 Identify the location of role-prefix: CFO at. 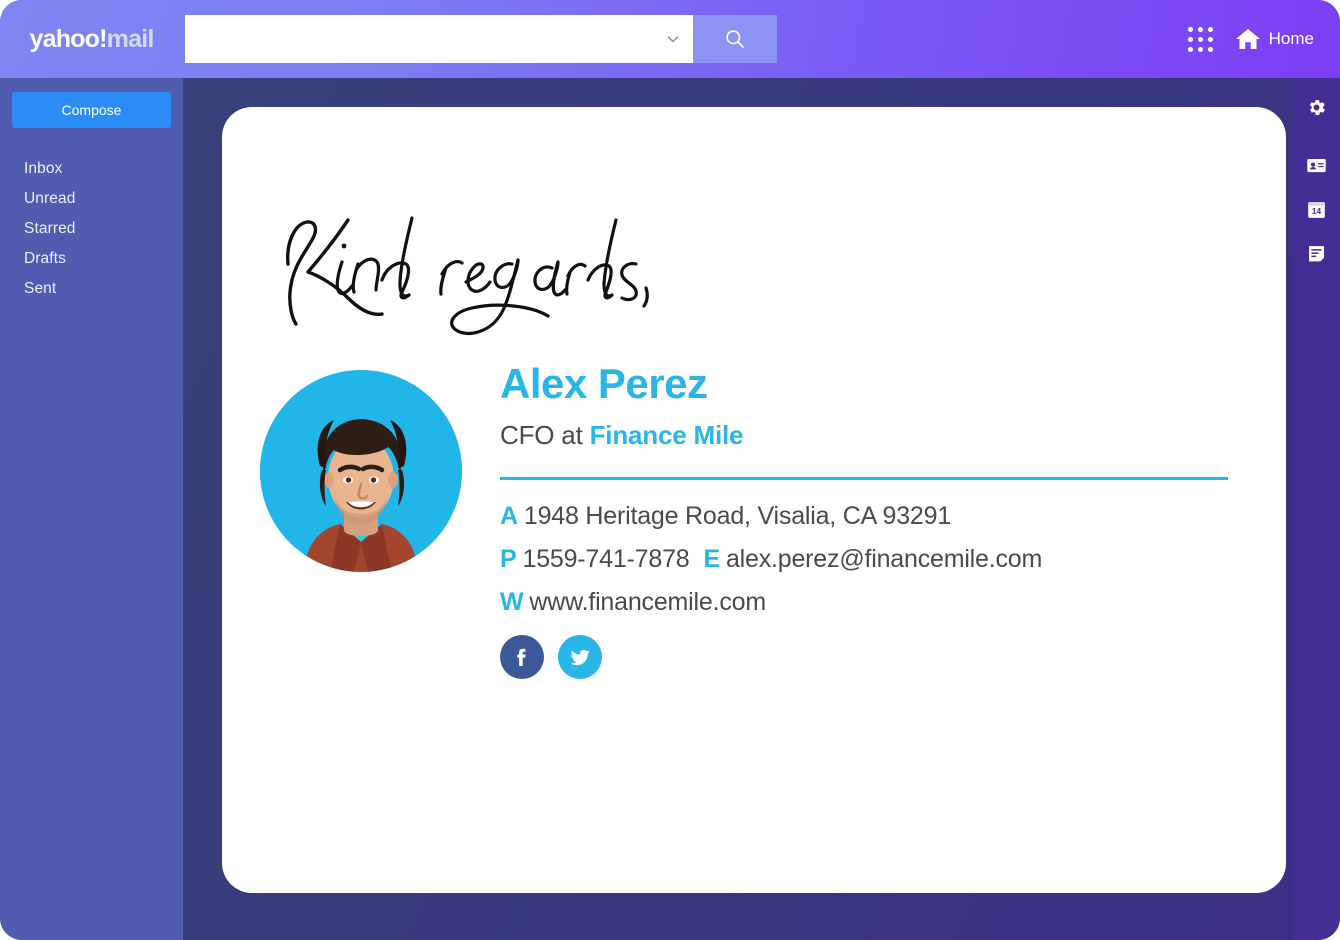
(545, 435).